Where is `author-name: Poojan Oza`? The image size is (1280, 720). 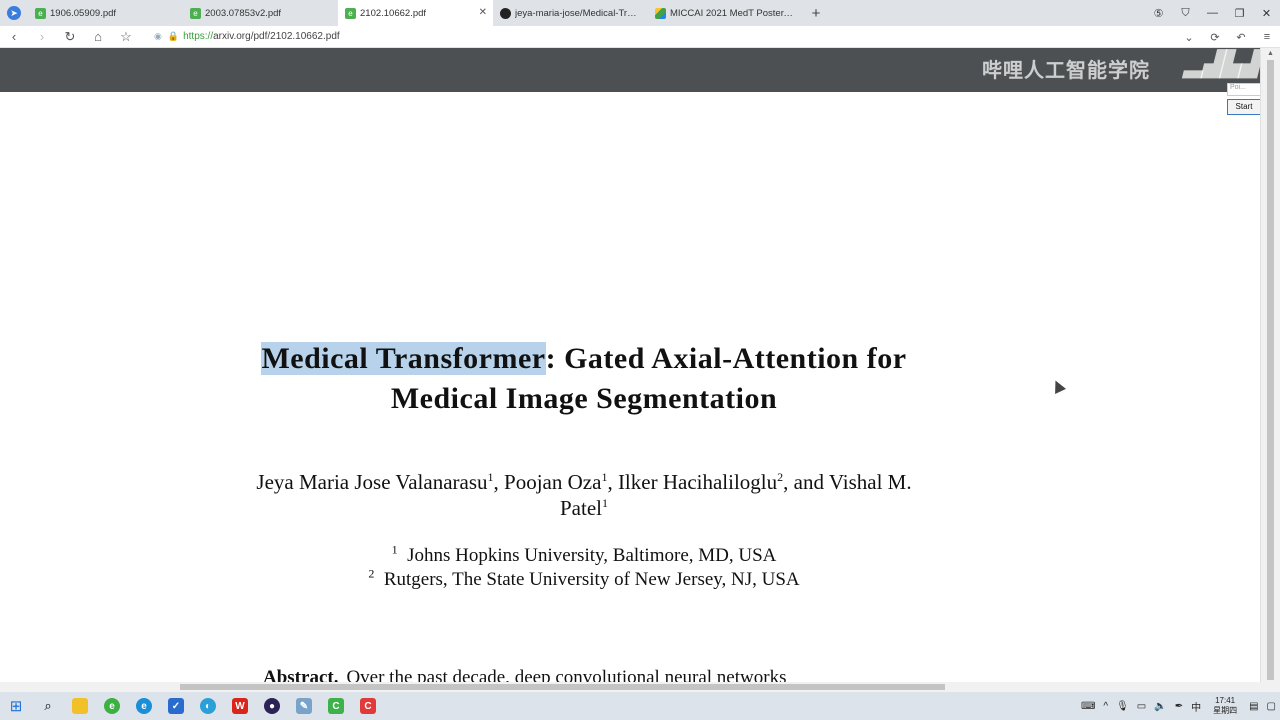 author-name: Poojan Oza is located at coordinates (553, 482).